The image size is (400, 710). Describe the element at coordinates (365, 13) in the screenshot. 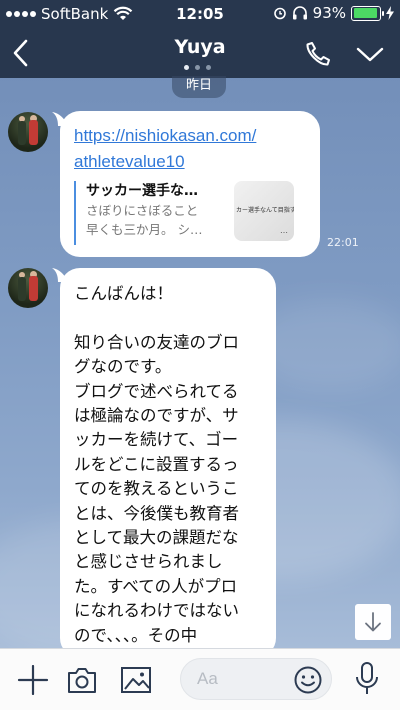

I see `battery-level-fill` at that location.